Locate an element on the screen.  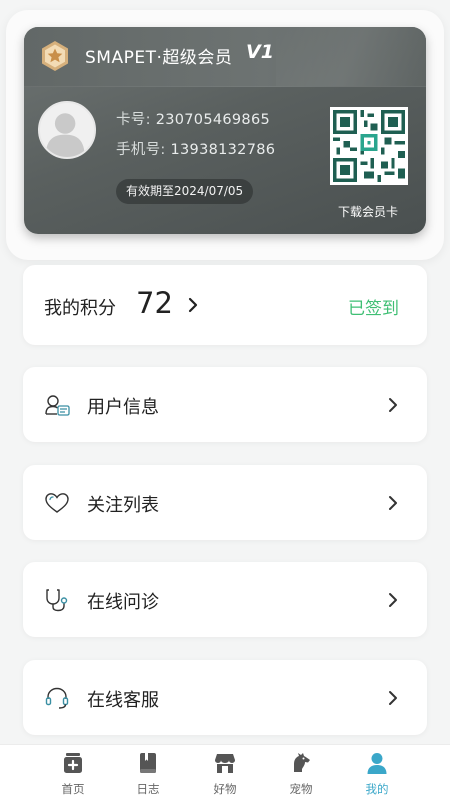
menu-item-customer-service: 在线客服 is located at coordinates (225, 697).